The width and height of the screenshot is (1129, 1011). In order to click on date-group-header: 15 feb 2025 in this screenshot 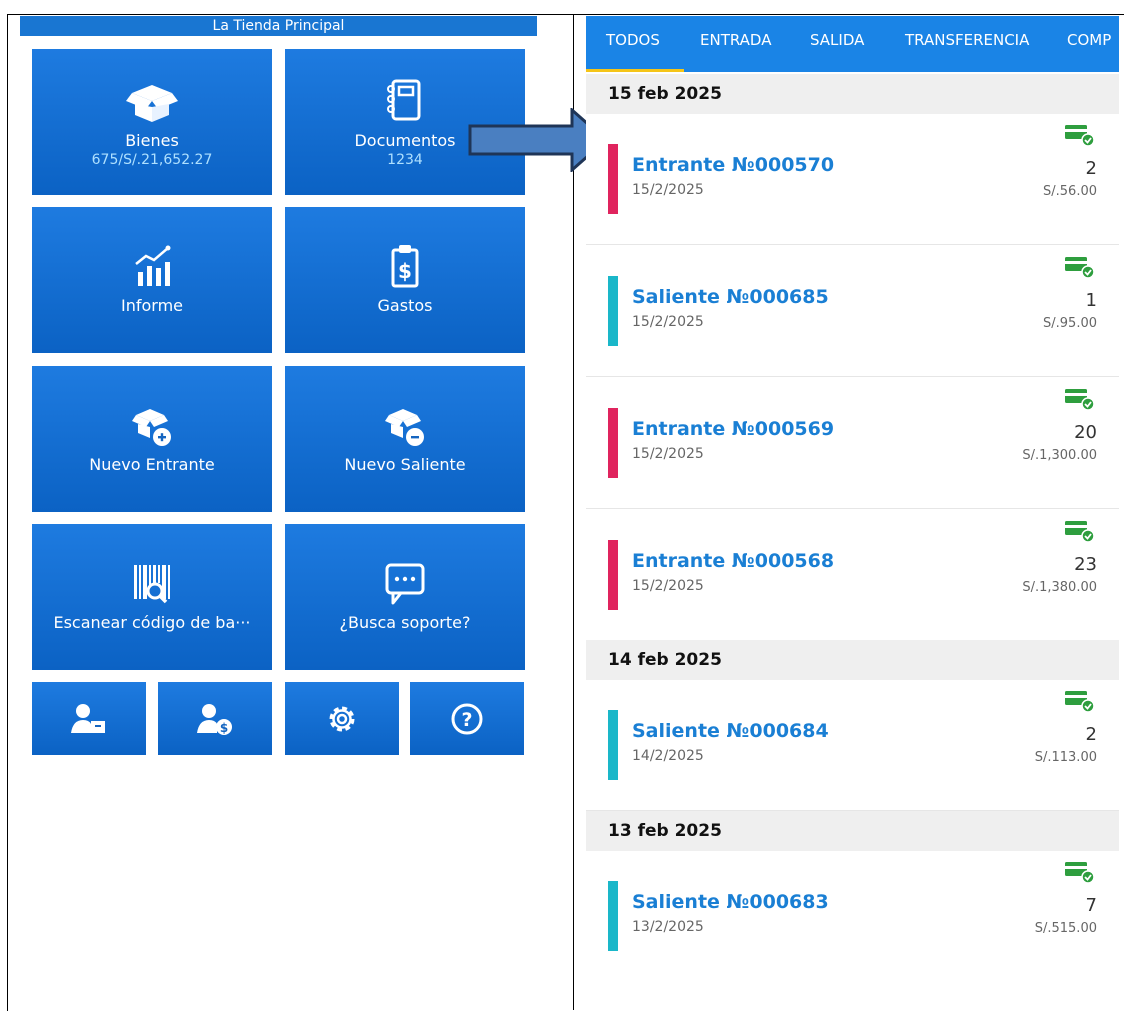, I will do `click(852, 94)`.